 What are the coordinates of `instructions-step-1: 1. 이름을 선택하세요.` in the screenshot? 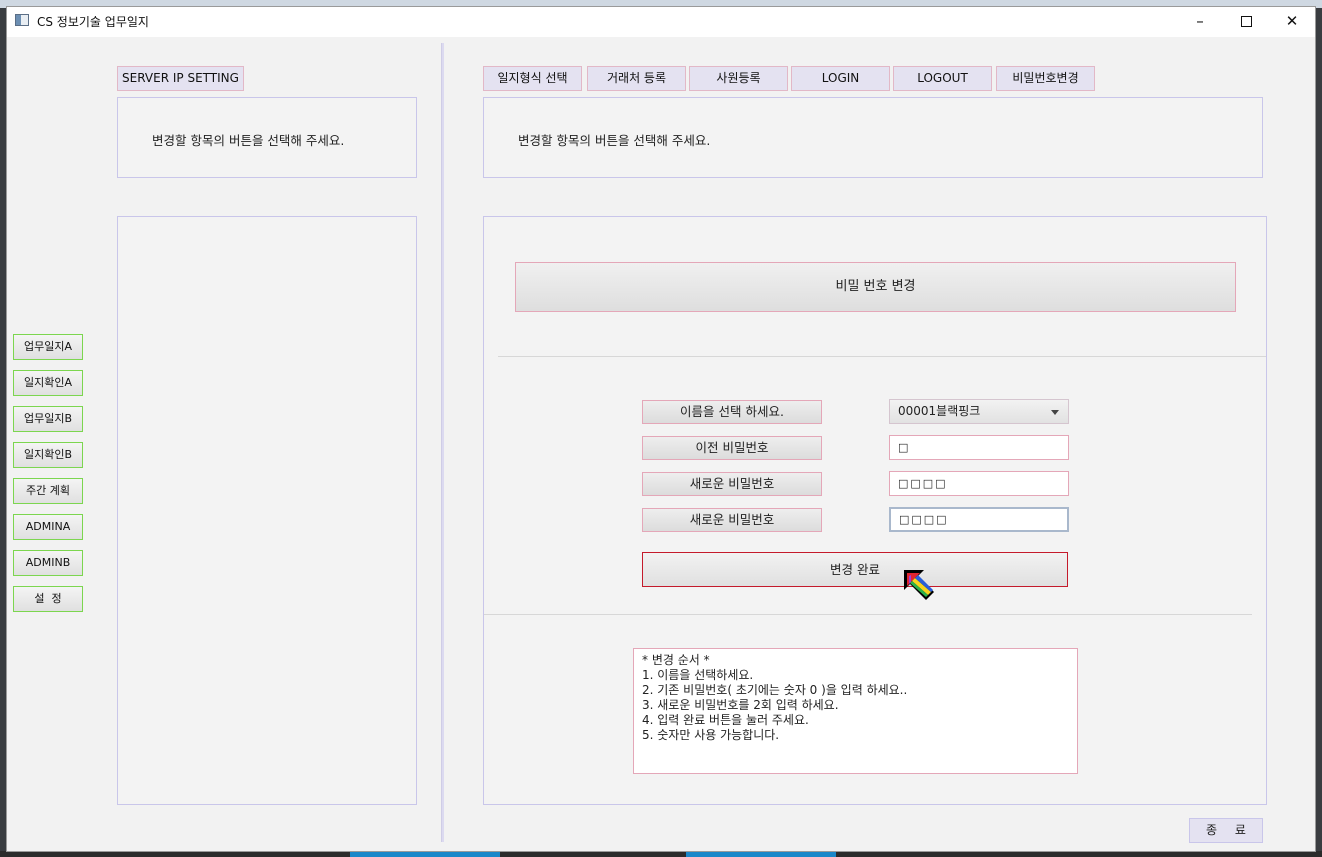 It's located at (698, 675).